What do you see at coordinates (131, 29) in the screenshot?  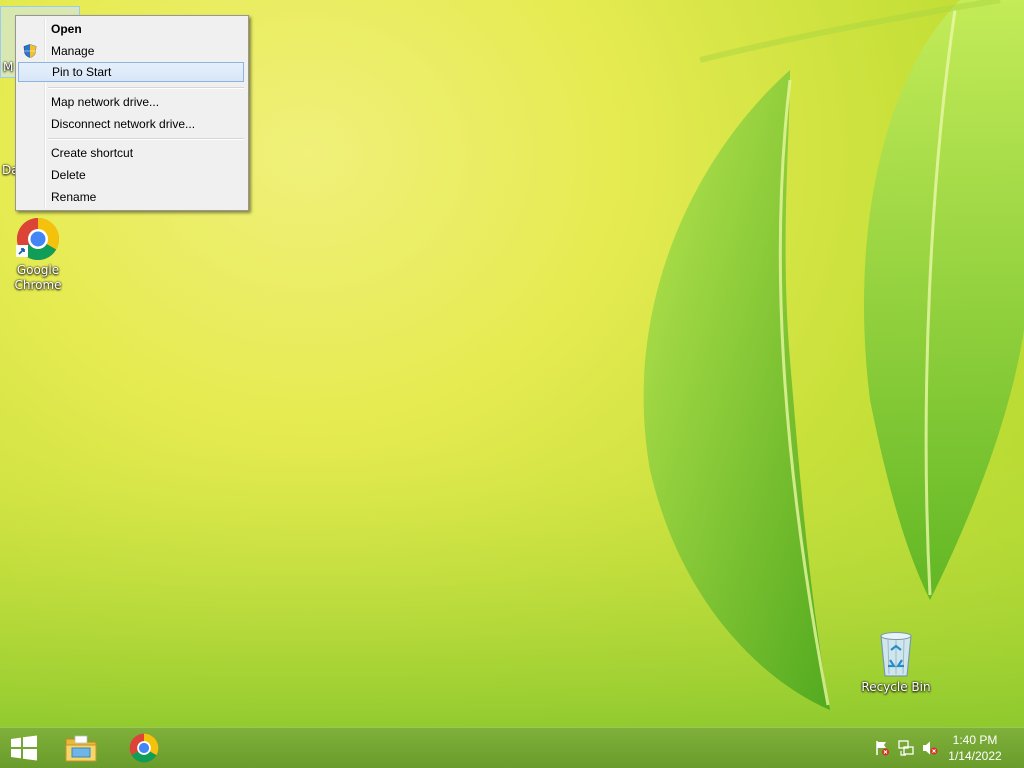 I see `menu-item-open: Open` at bounding box center [131, 29].